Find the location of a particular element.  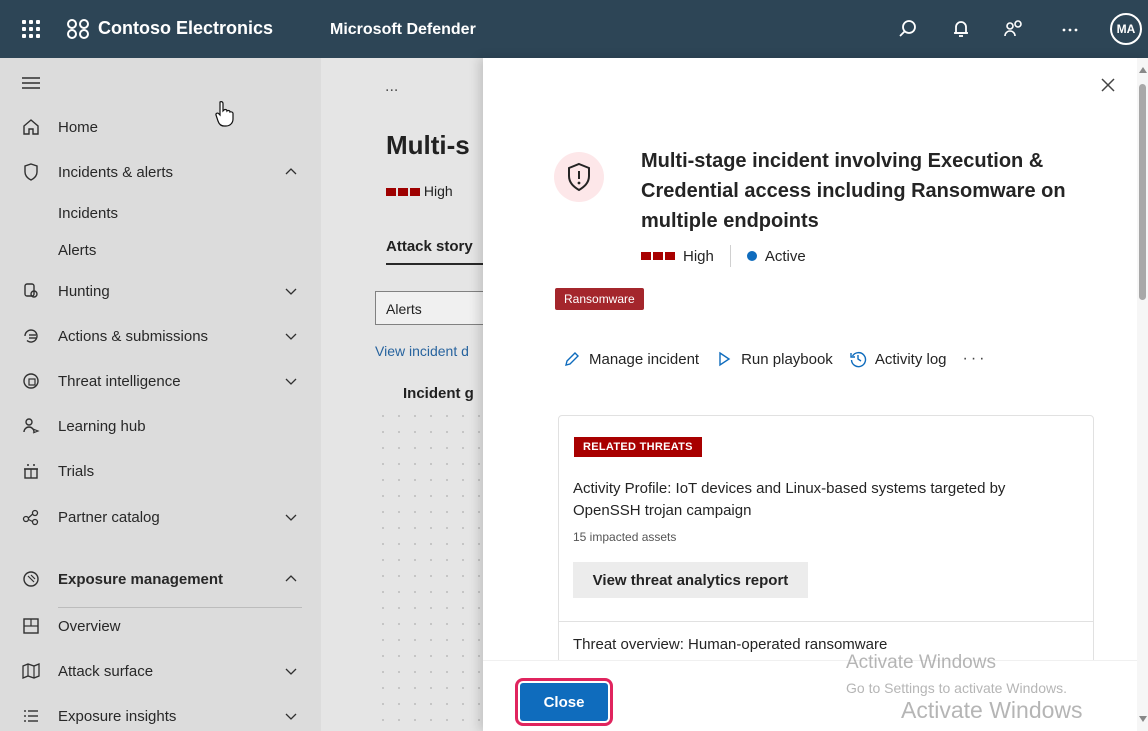

tab-underline is located at coordinates (434, 264).